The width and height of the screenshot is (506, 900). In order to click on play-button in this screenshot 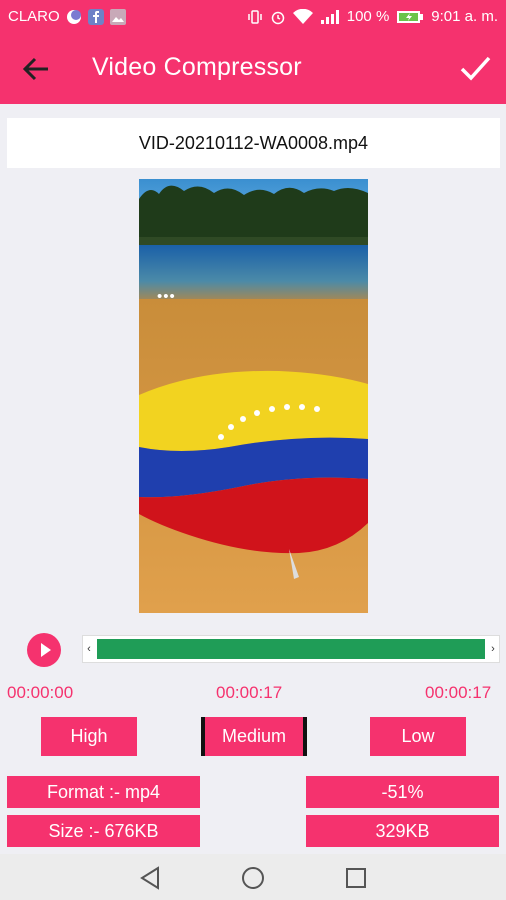, I will do `click(44, 650)`.